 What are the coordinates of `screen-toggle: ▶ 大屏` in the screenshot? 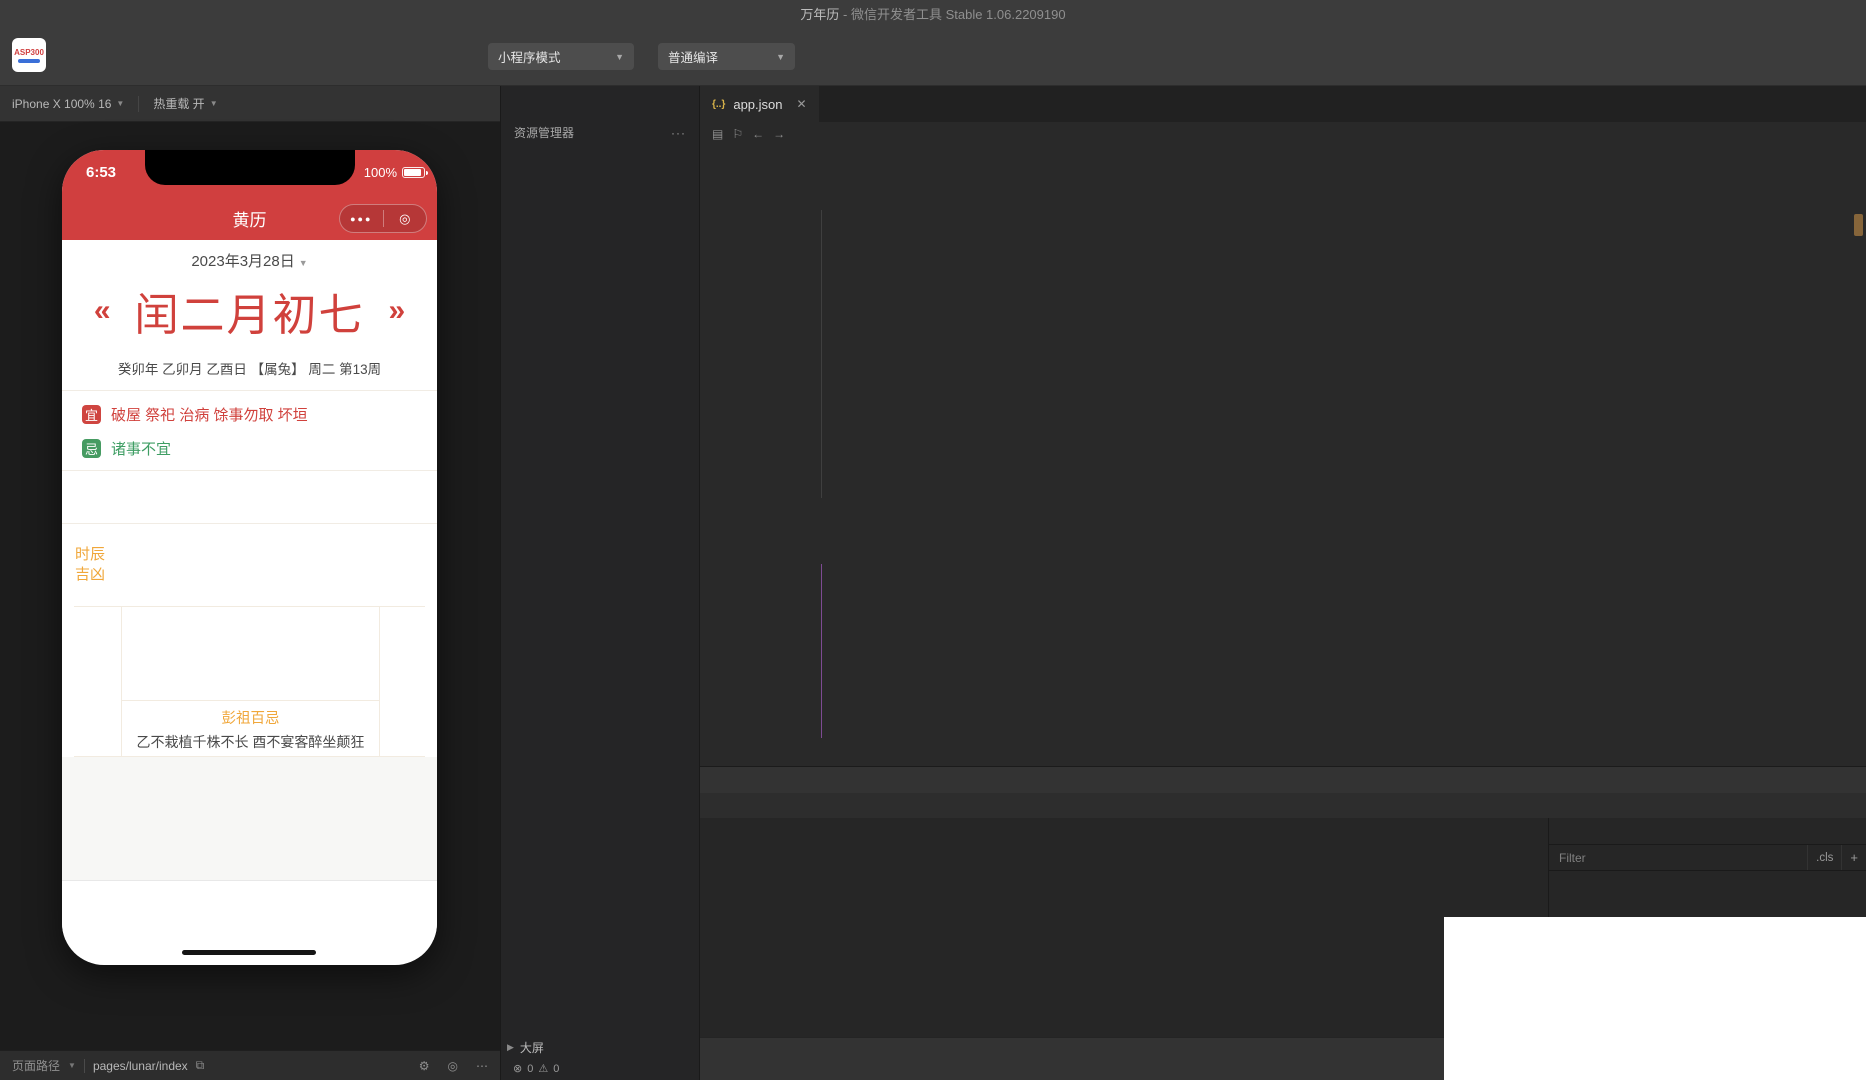 It's located at (525, 1047).